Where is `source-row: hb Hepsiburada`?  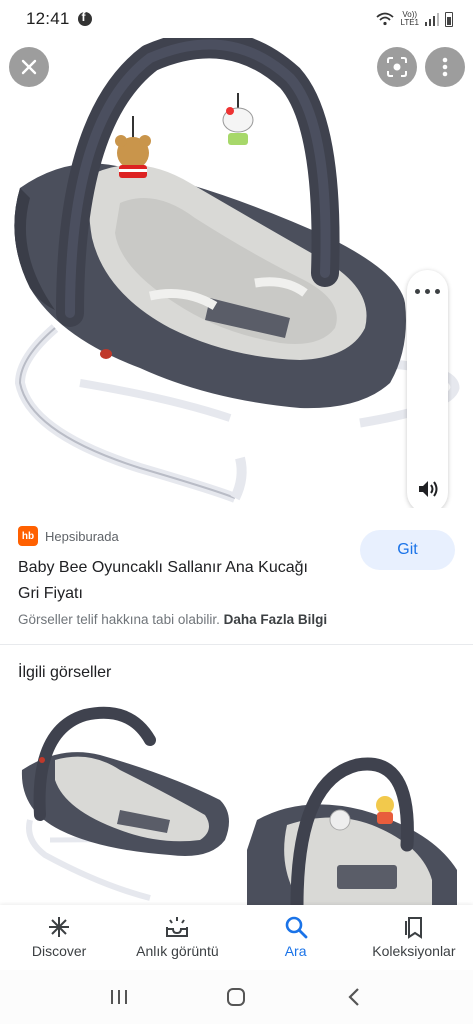 source-row: hb Hepsiburada is located at coordinates (68, 536).